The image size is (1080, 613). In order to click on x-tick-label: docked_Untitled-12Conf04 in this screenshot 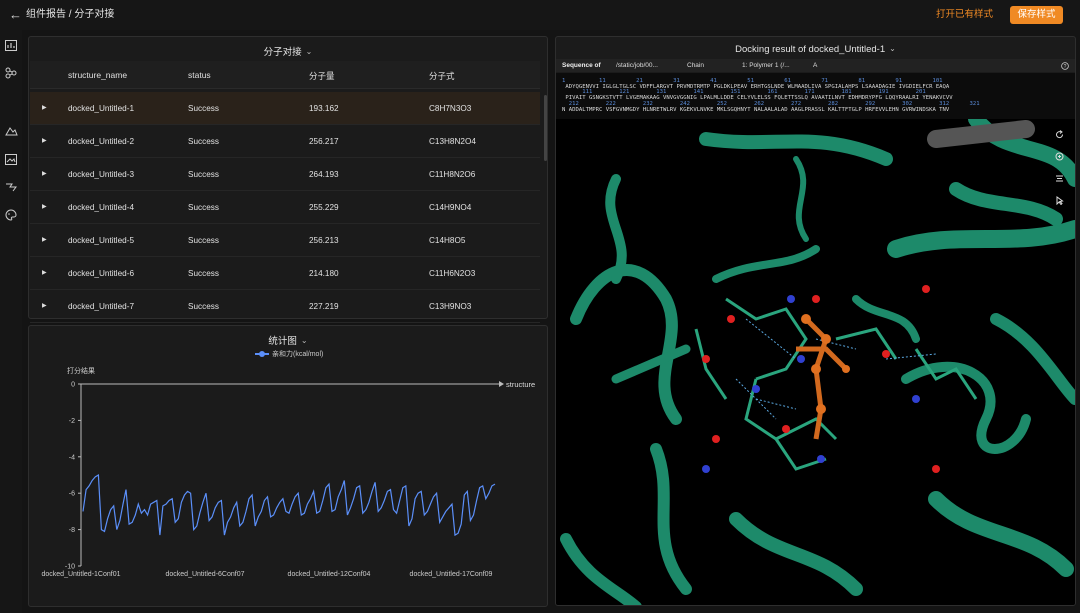, I will do `click(329, 574)`.